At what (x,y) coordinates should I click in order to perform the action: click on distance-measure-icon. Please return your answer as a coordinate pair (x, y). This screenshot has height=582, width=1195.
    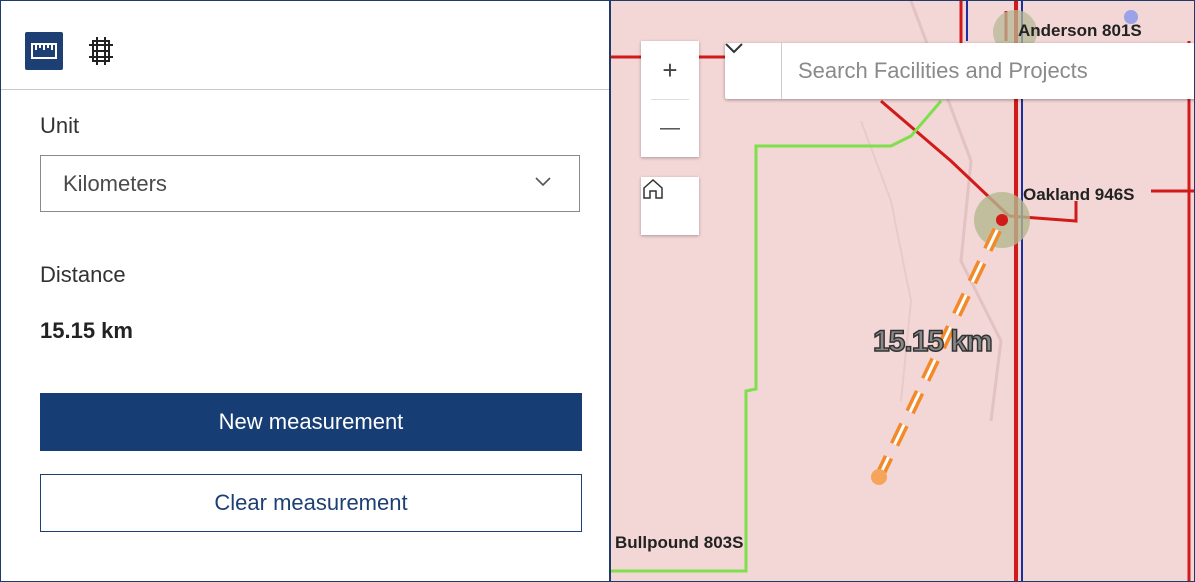
    Looking at the image, I should click on (44, 51).